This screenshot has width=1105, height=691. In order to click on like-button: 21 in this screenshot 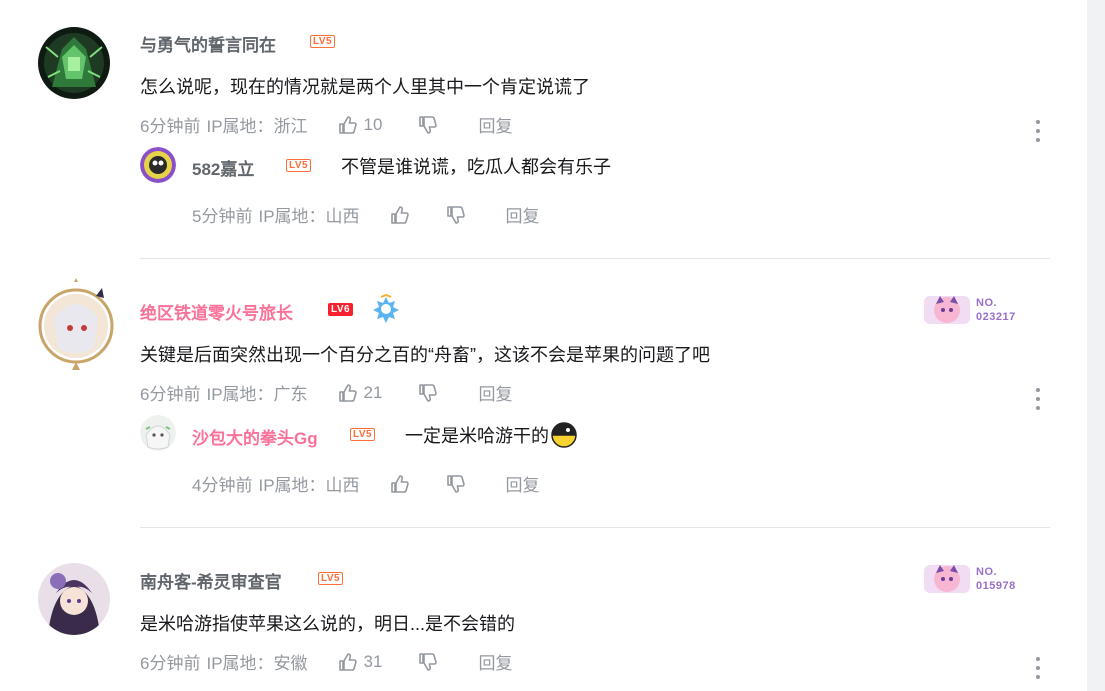, I will do `click(360, 392)`.